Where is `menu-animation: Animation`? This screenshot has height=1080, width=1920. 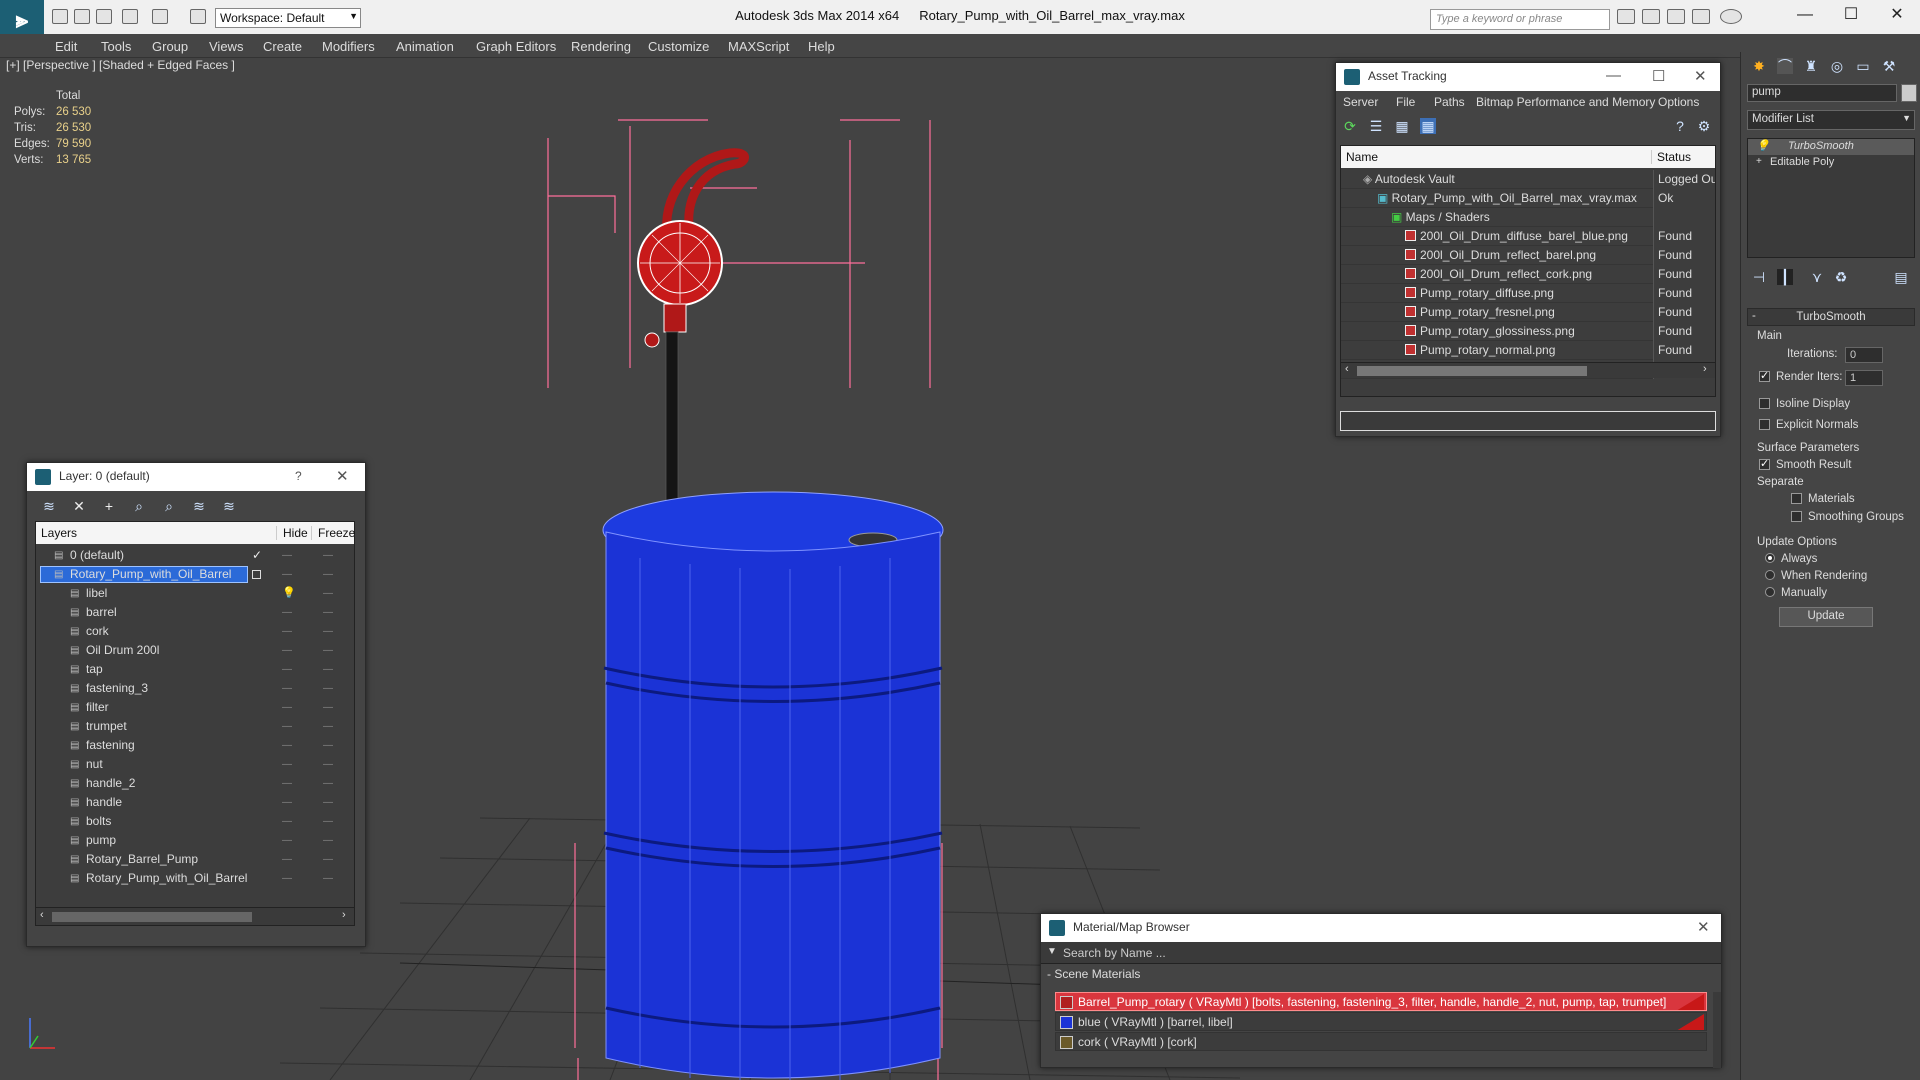
menu-animation: Animation is located at coordinates (425, 46).